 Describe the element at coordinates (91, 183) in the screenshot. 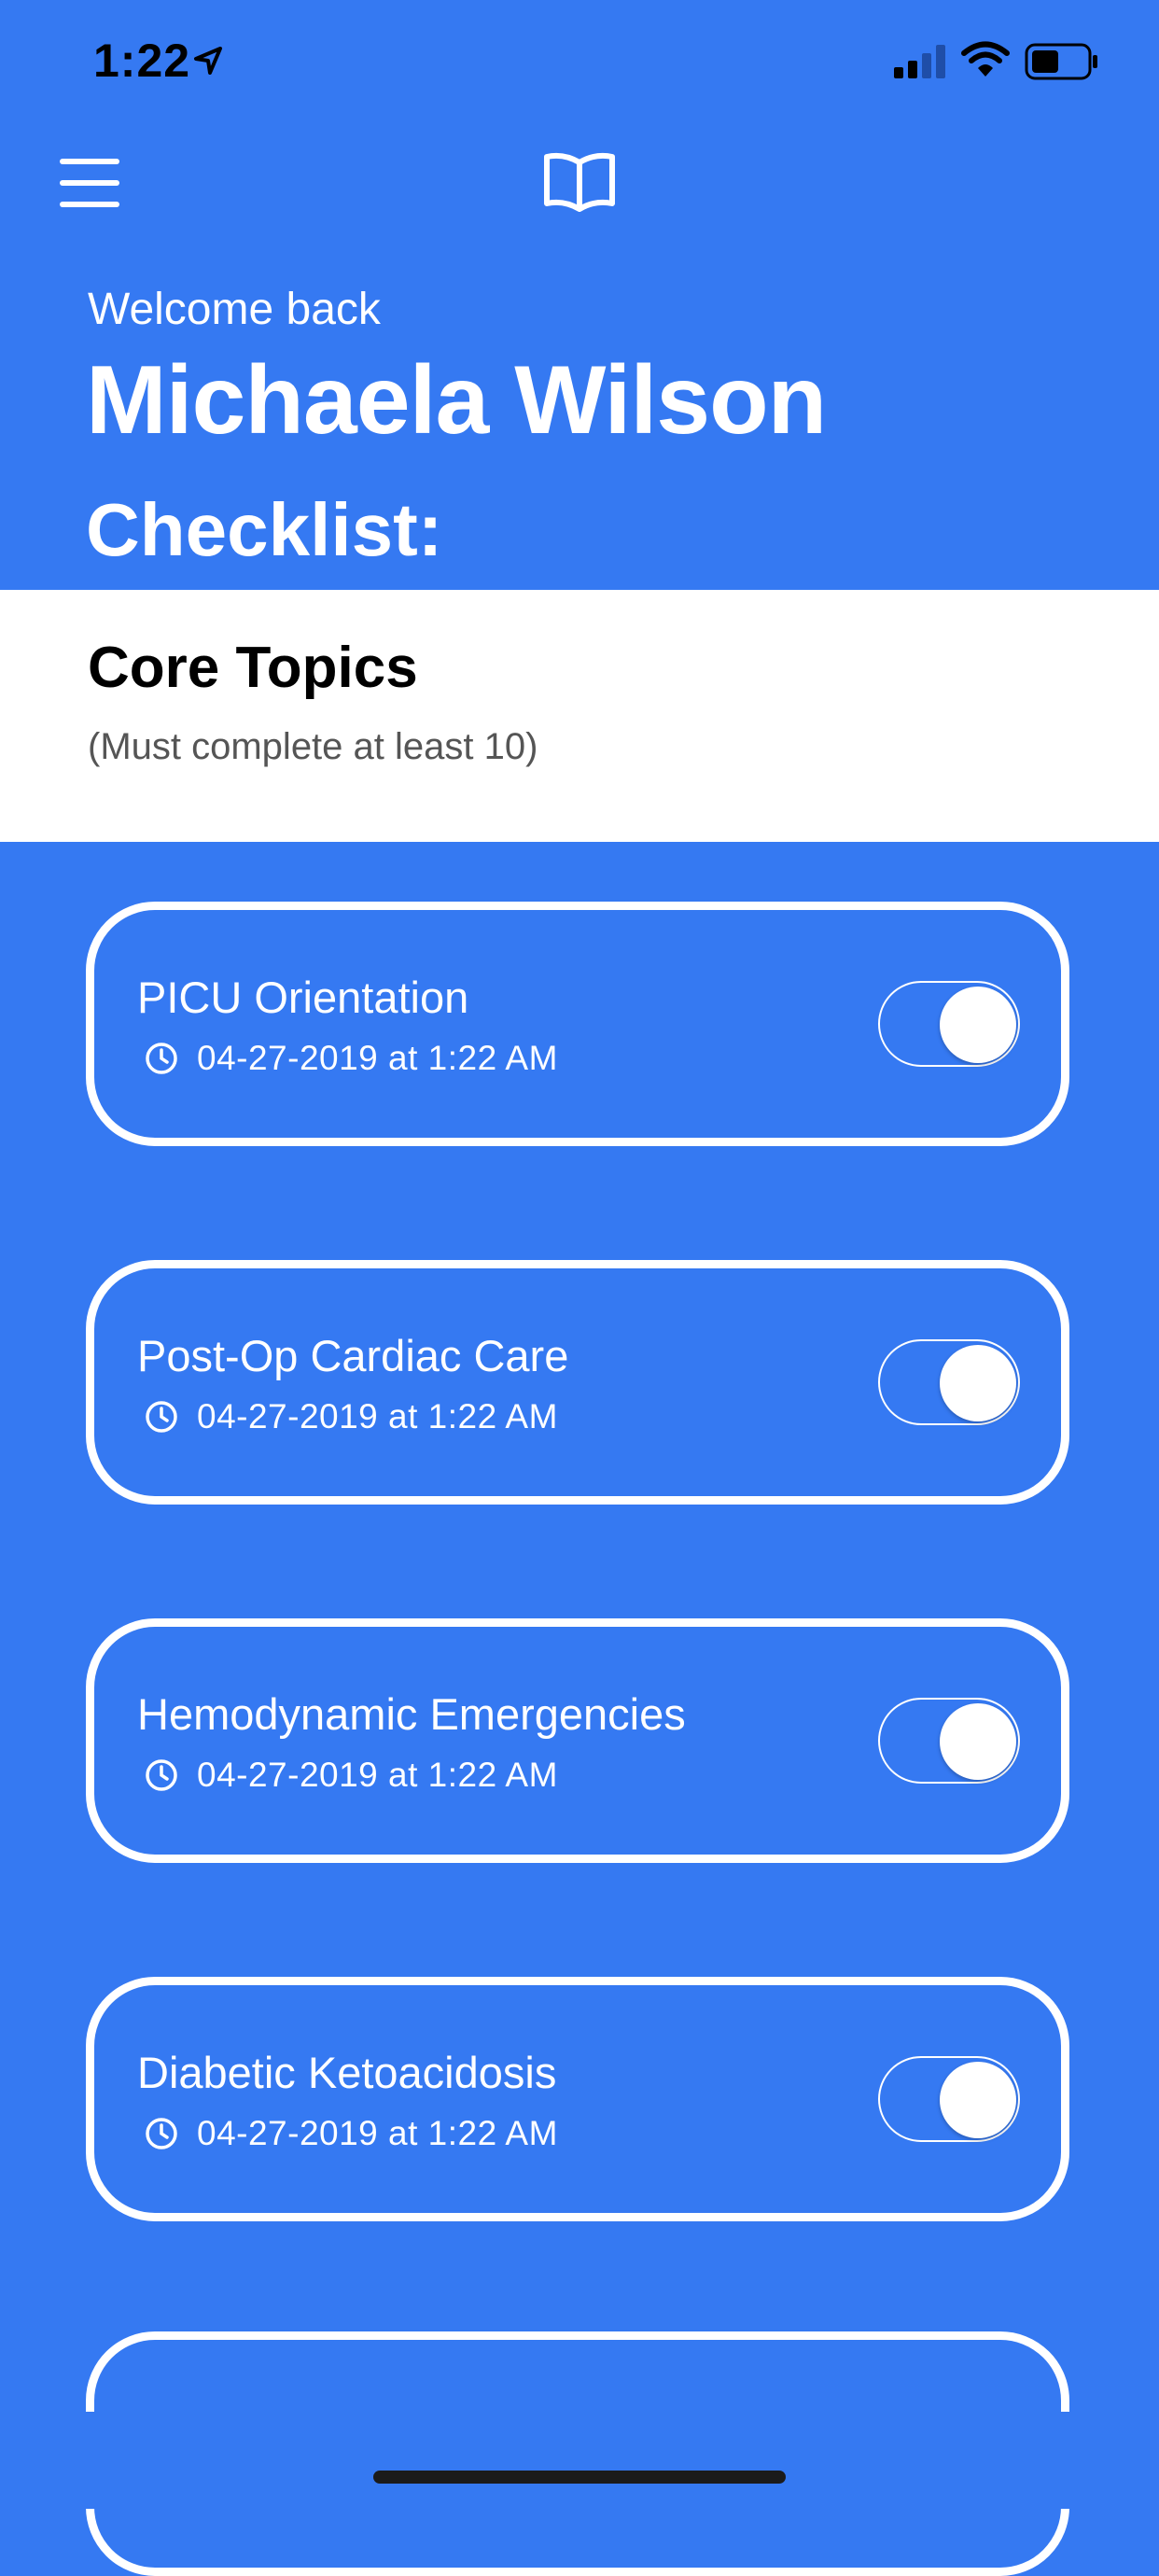

I see `hamburger-menu-icon` at that location.